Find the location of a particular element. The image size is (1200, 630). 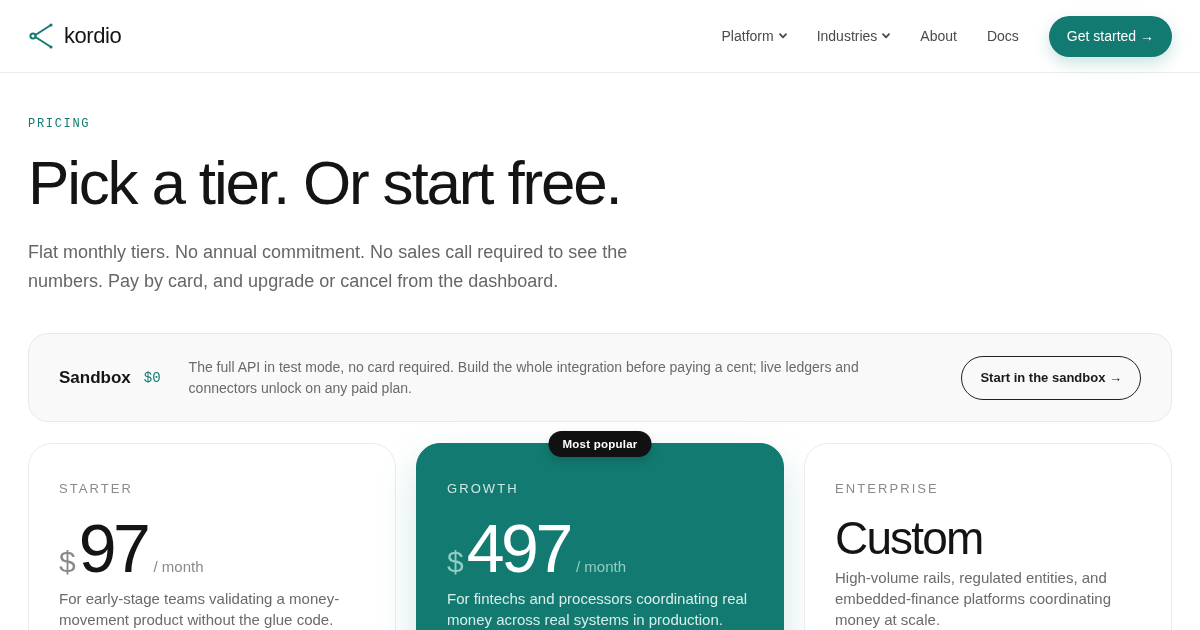

nav-dropdown: Industries is located at coordinates (853, 36).